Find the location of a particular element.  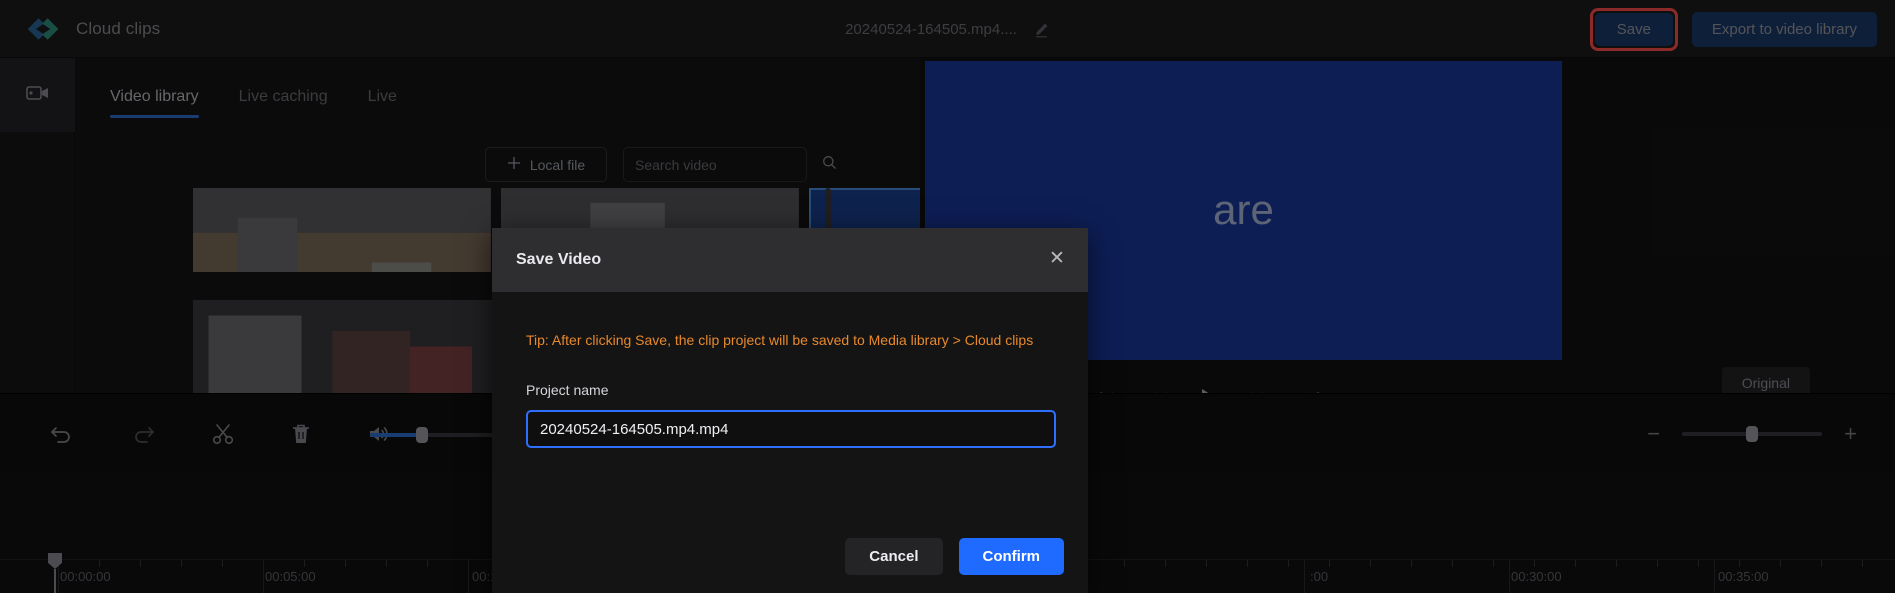

project-name-label: Project name is located at coordinates (567, 390).